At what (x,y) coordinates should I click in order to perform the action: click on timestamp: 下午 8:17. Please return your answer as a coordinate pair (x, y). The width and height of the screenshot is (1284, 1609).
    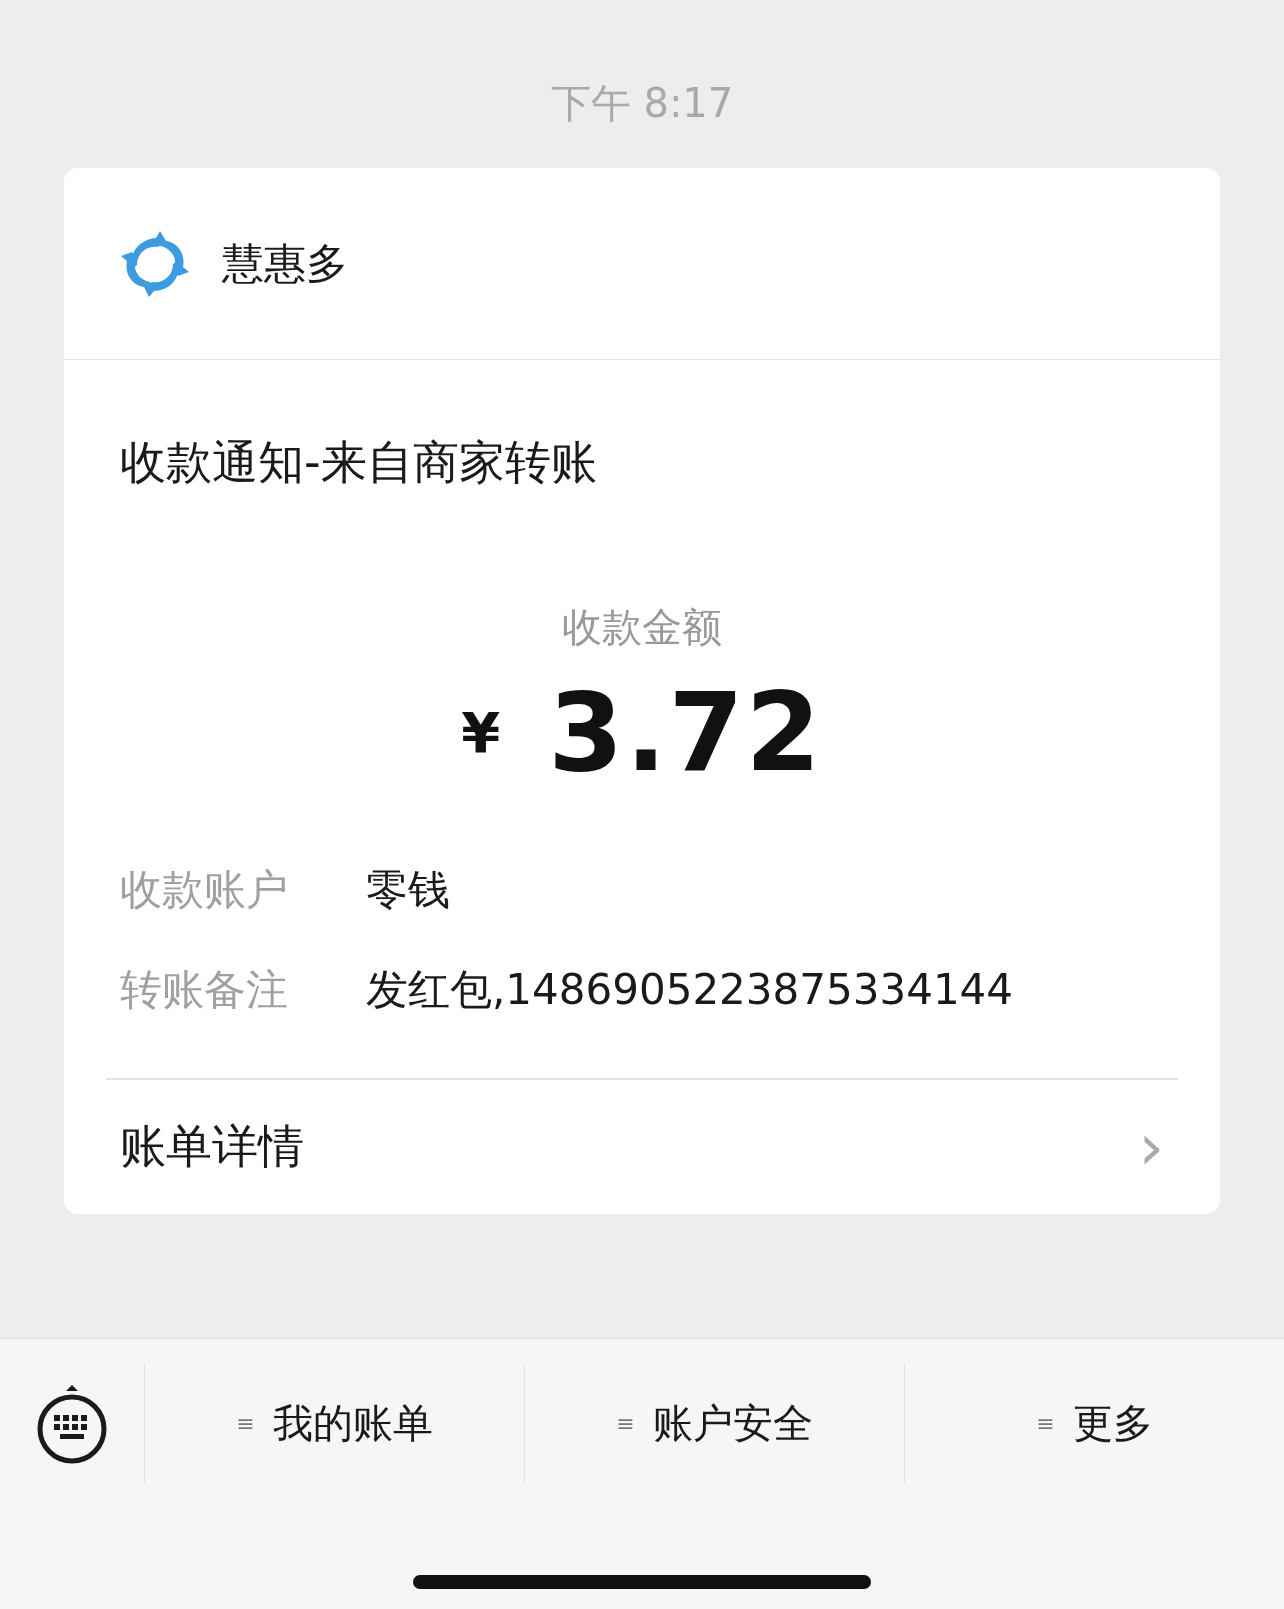
    Looking at the image, I should click on (642, 103).